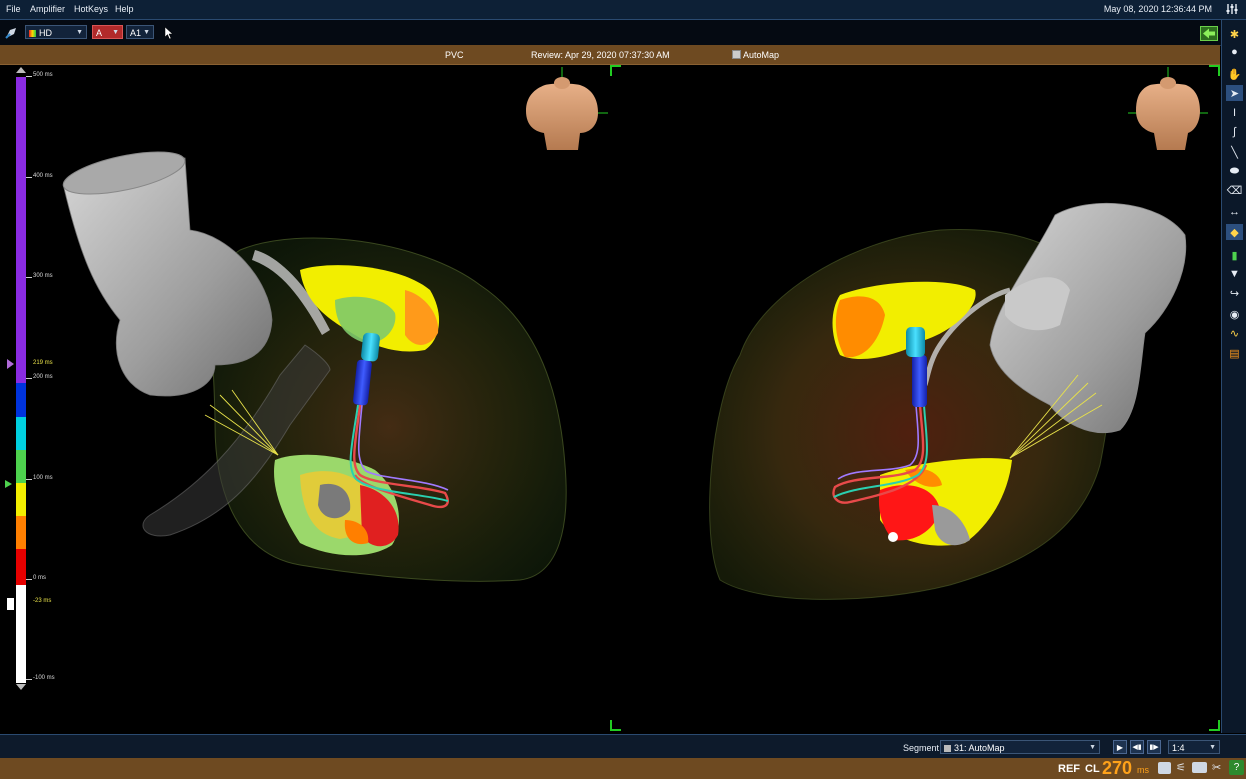 The image size is (1246, 779). Describe the element at coordinates (1234, 132) in the screenshot. I see `curve-tool-icon: ∫` at that location.